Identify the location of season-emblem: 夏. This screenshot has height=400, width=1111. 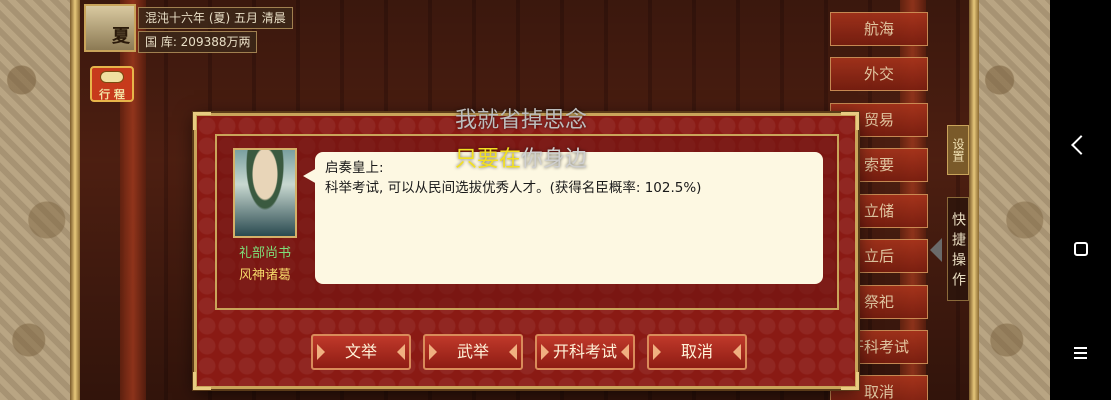
(110, 28).